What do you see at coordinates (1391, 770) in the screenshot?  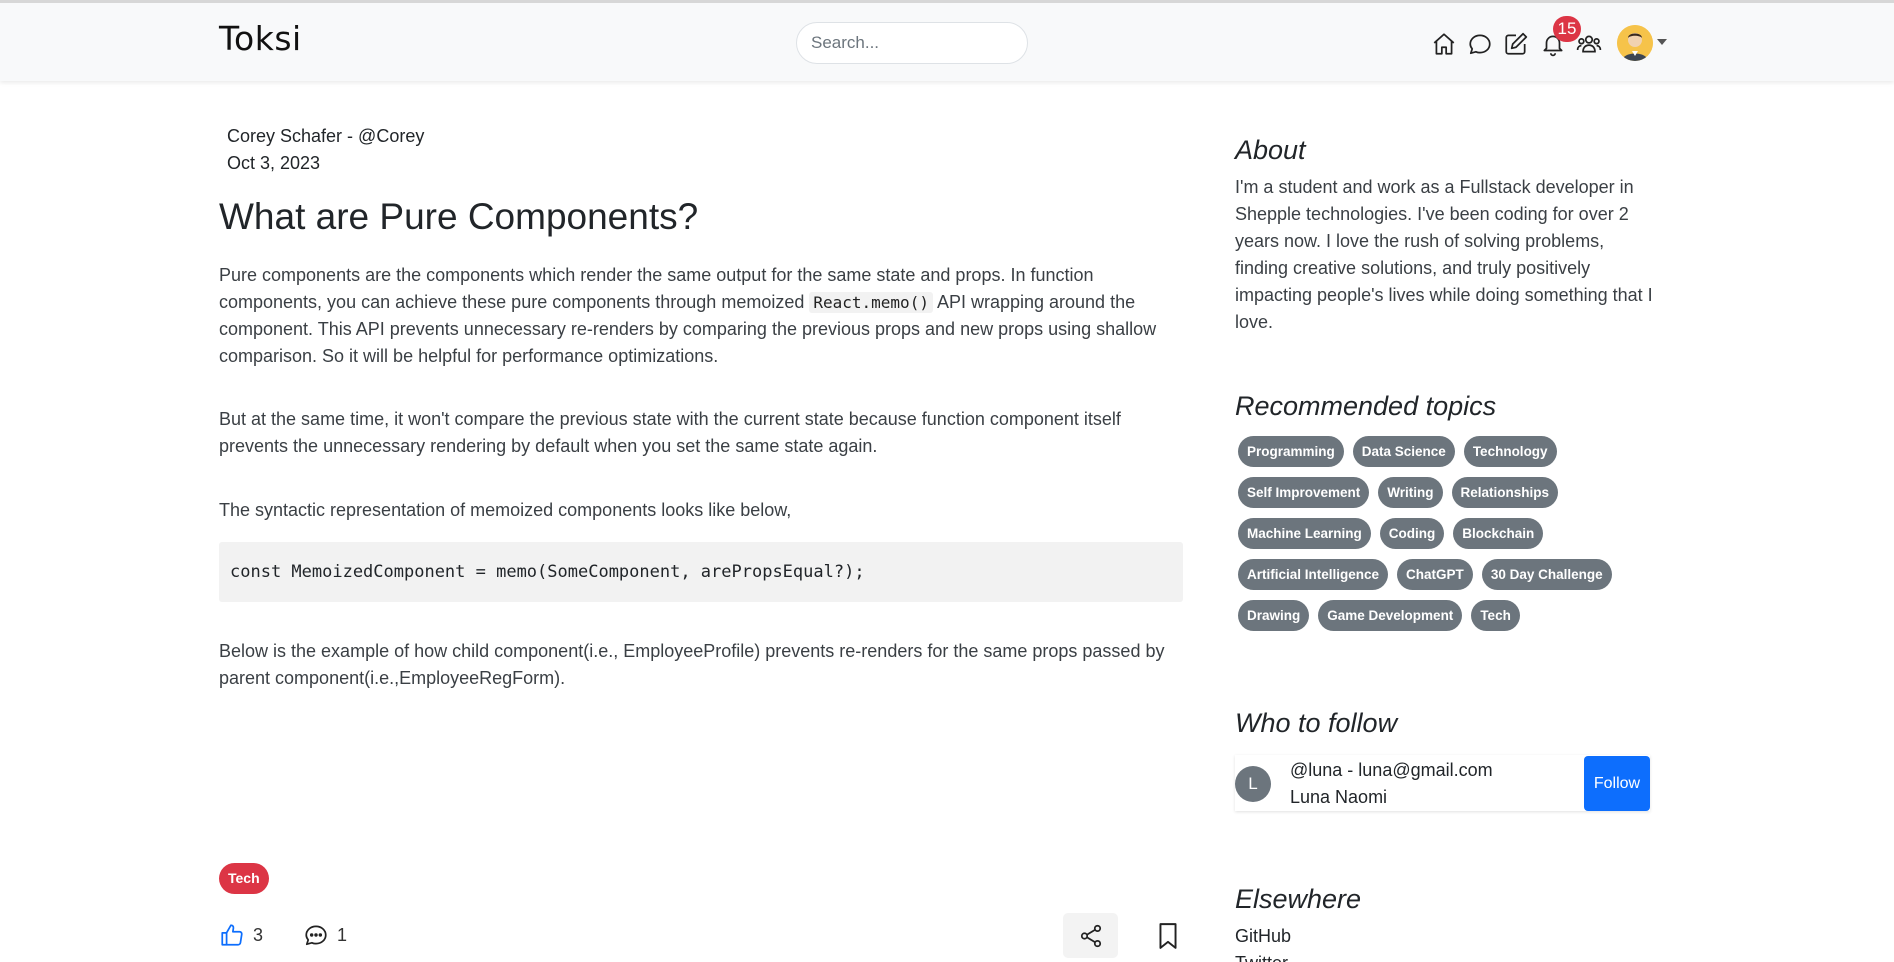 I see `follow-handle: @luna - luna@gmail.com` at bounding box center [1391, 770].